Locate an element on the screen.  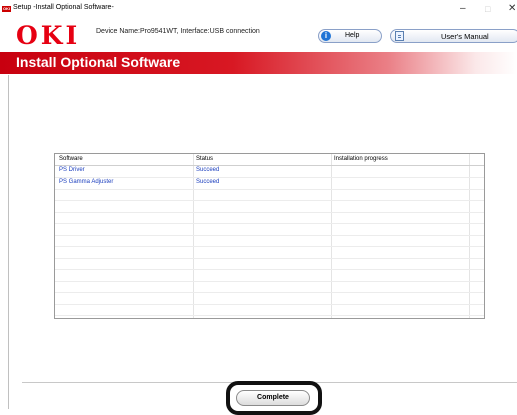
oki-logo: OKI is located at coordinates (48, 35).